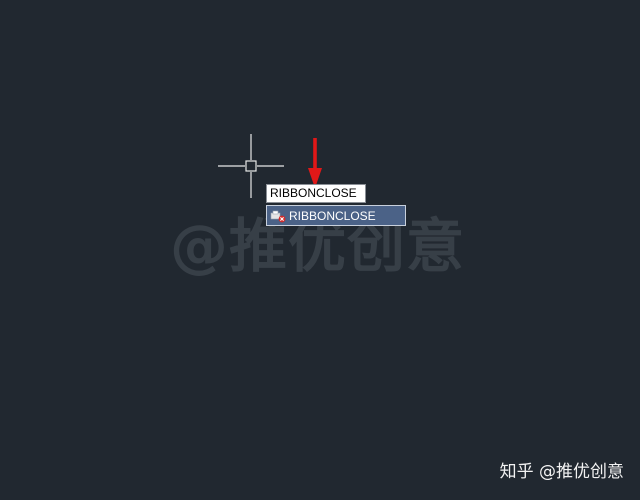 This screenshot has width=640, height=500. What do you see at coordinates (315, 164) in the screenshot?
I see `red-arrow-icon` at bounding box center [315, 164].